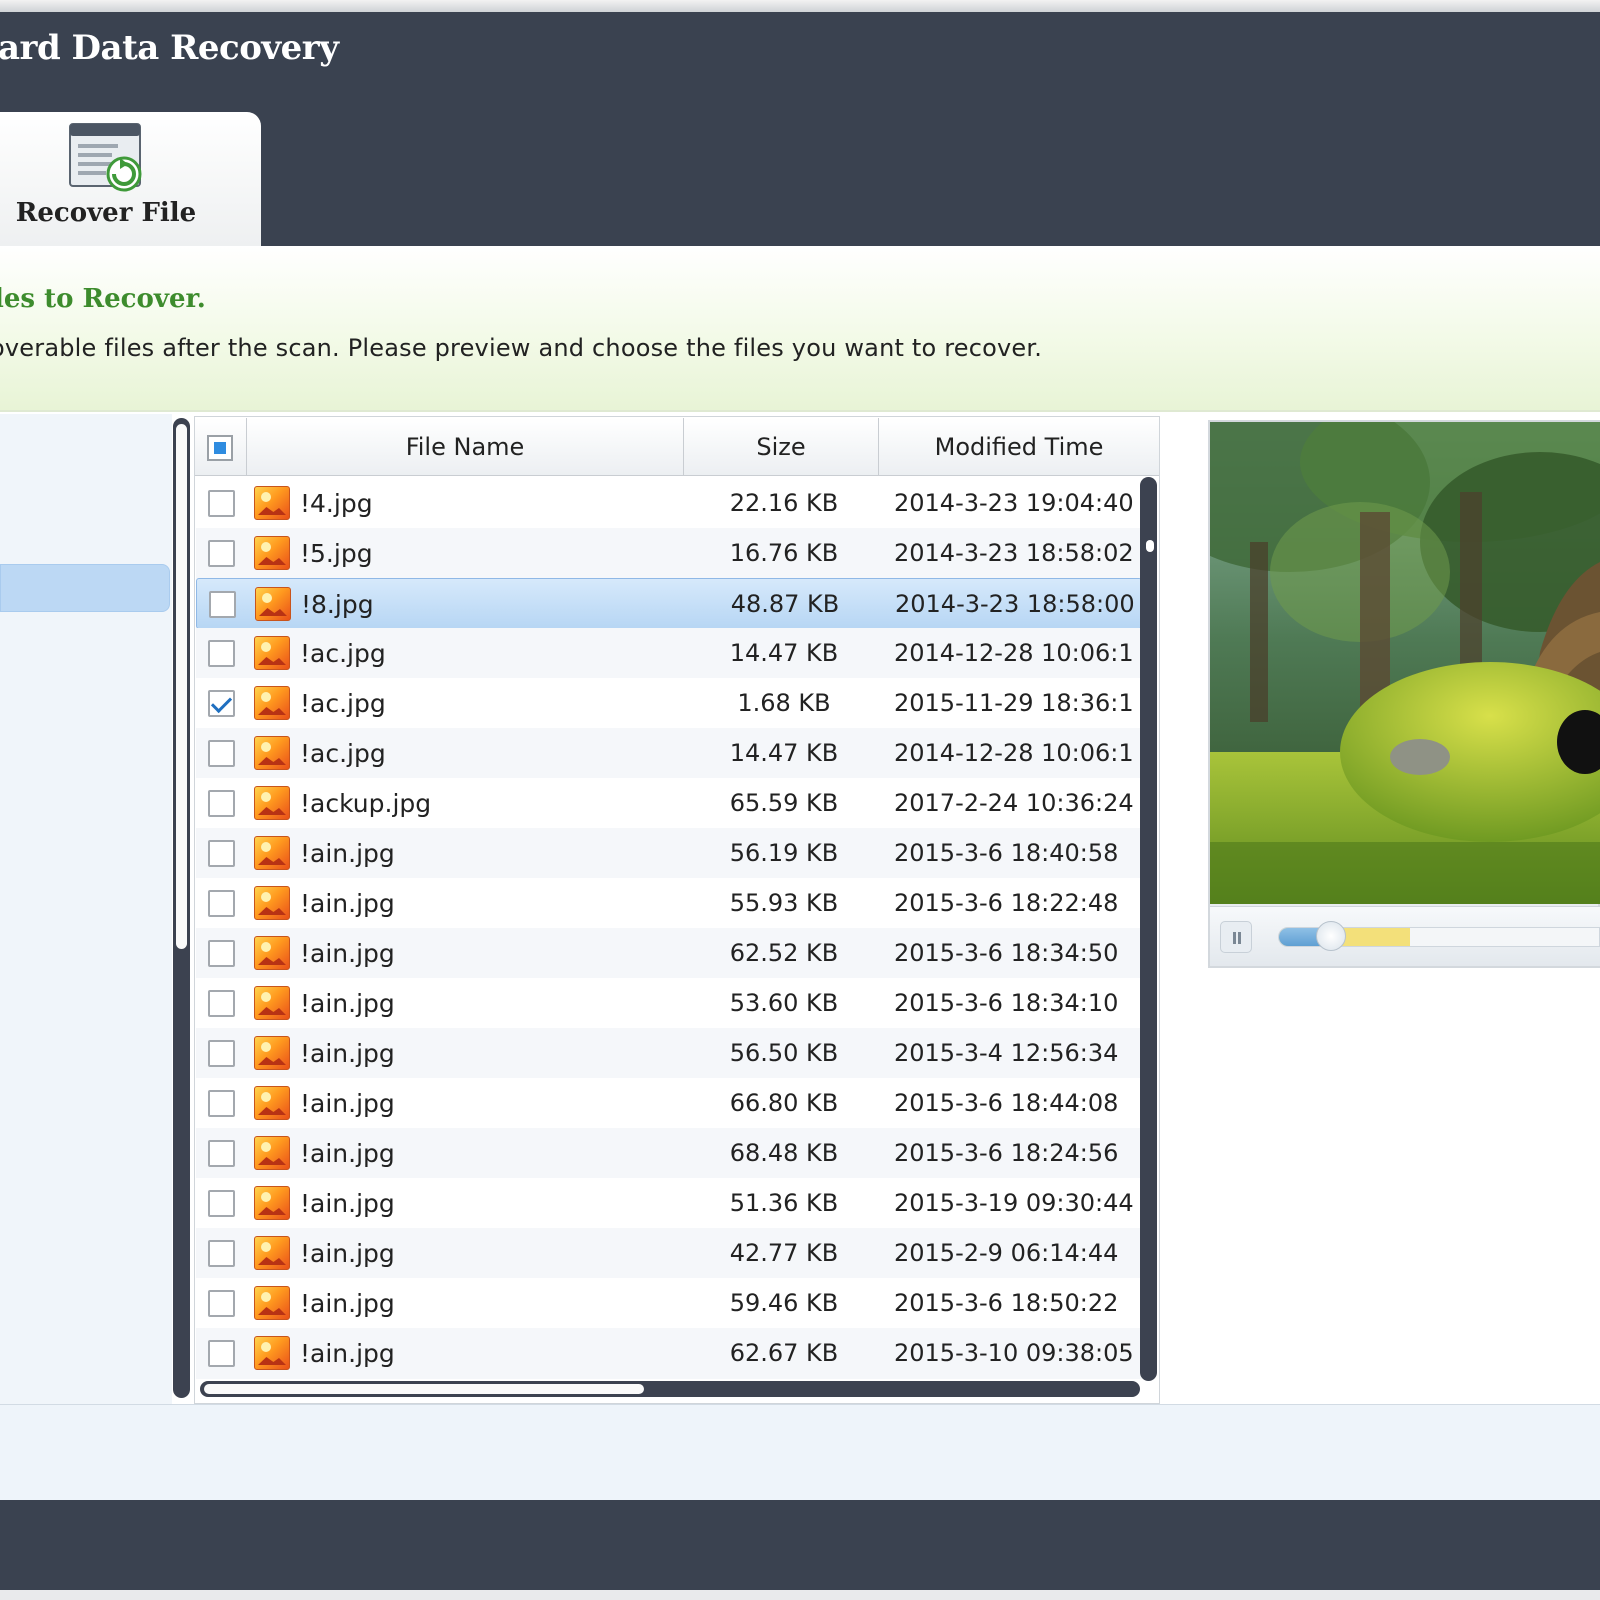 This screenshot has height=1600, width=1600. I want to click on file-table-row: !ain.jpg 62.52 KB 2015-3-6 18:34:50, so click(669, 953).